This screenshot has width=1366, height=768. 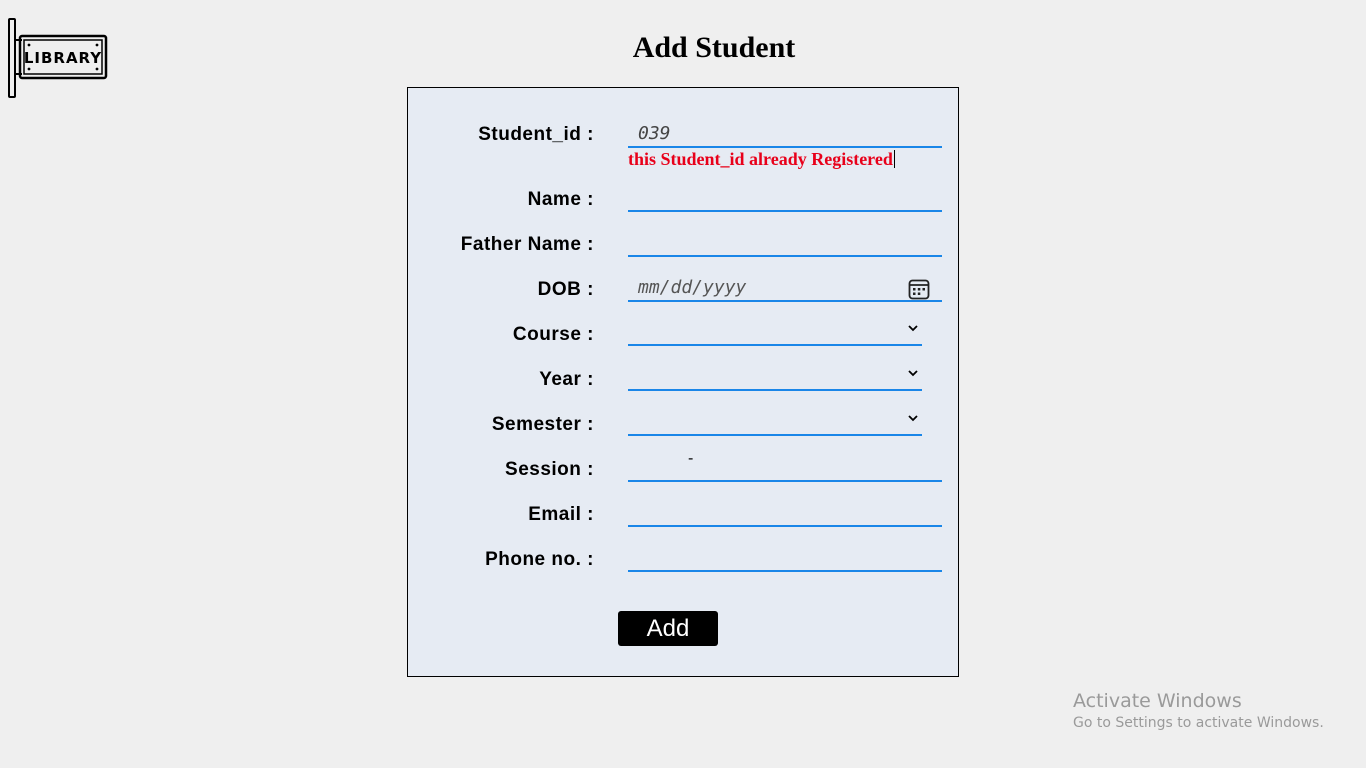 I want to click on student-id-value: 039, so click(x=654, y=133).